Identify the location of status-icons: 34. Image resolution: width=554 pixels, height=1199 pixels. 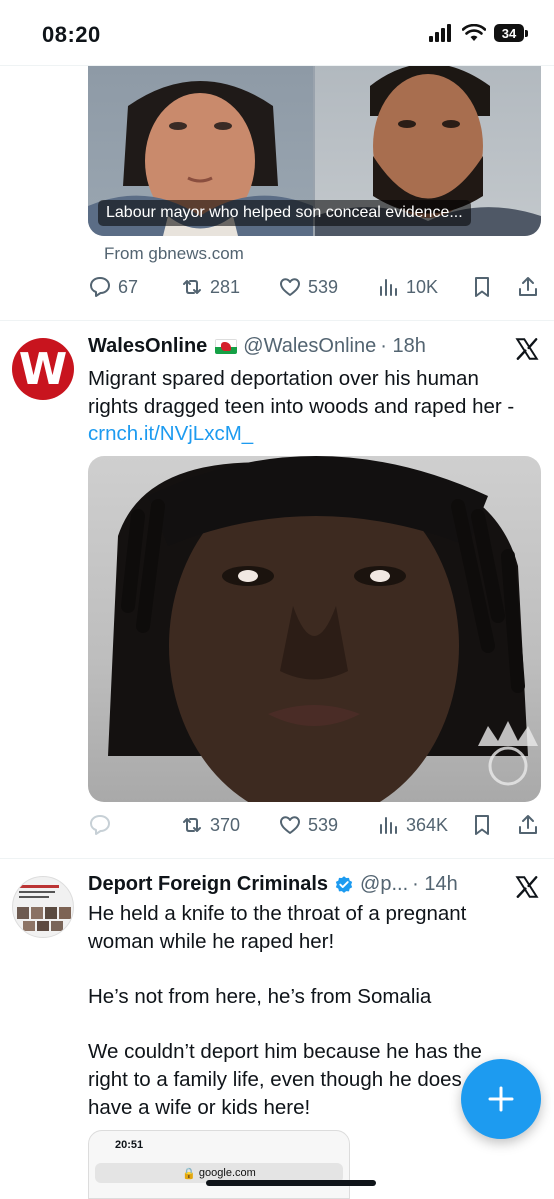
(478, 33).